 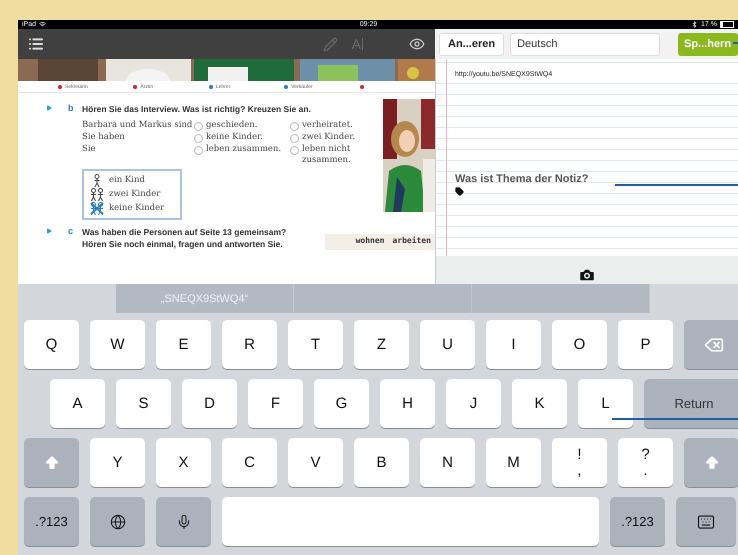 I want to click on hide-keyboard-key, so click(x=706, y=521).